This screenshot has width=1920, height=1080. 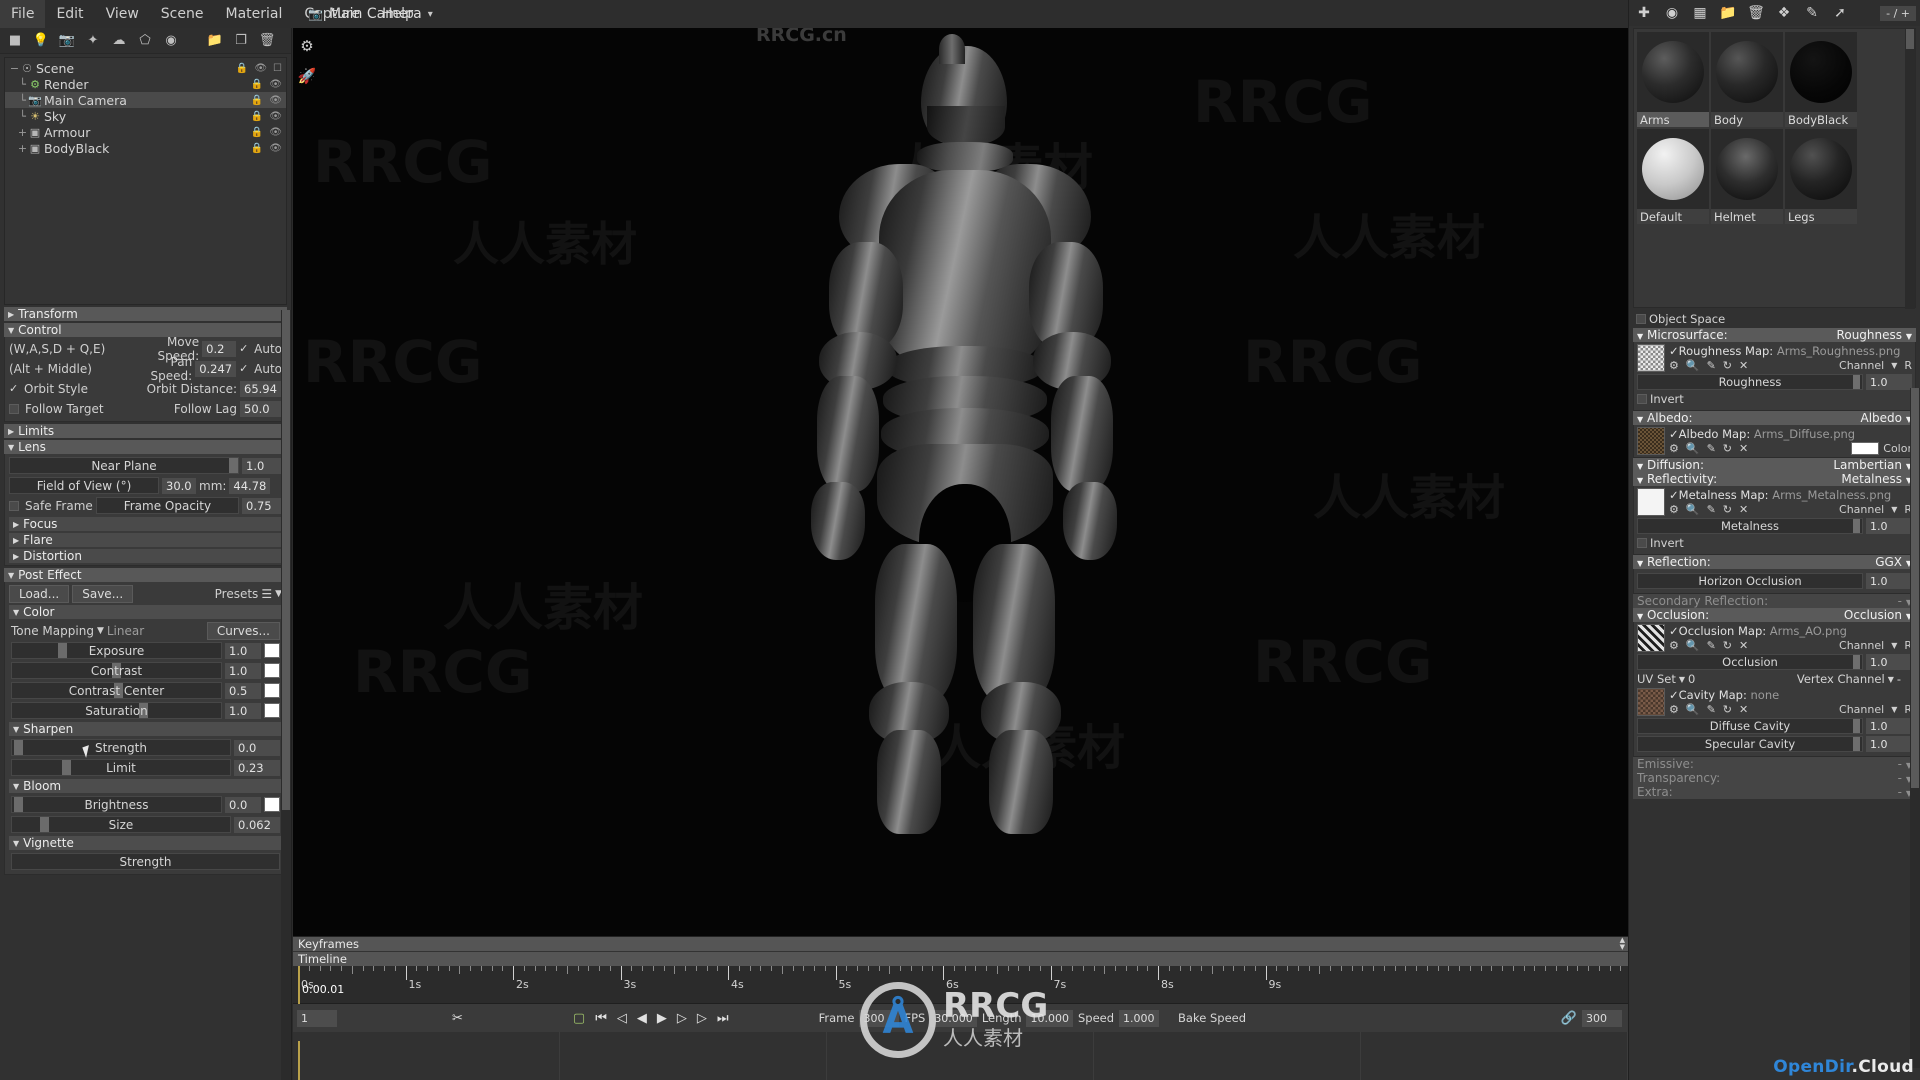 I want to click on contrast-center-value: 0.5, so click(x=243, y=690).